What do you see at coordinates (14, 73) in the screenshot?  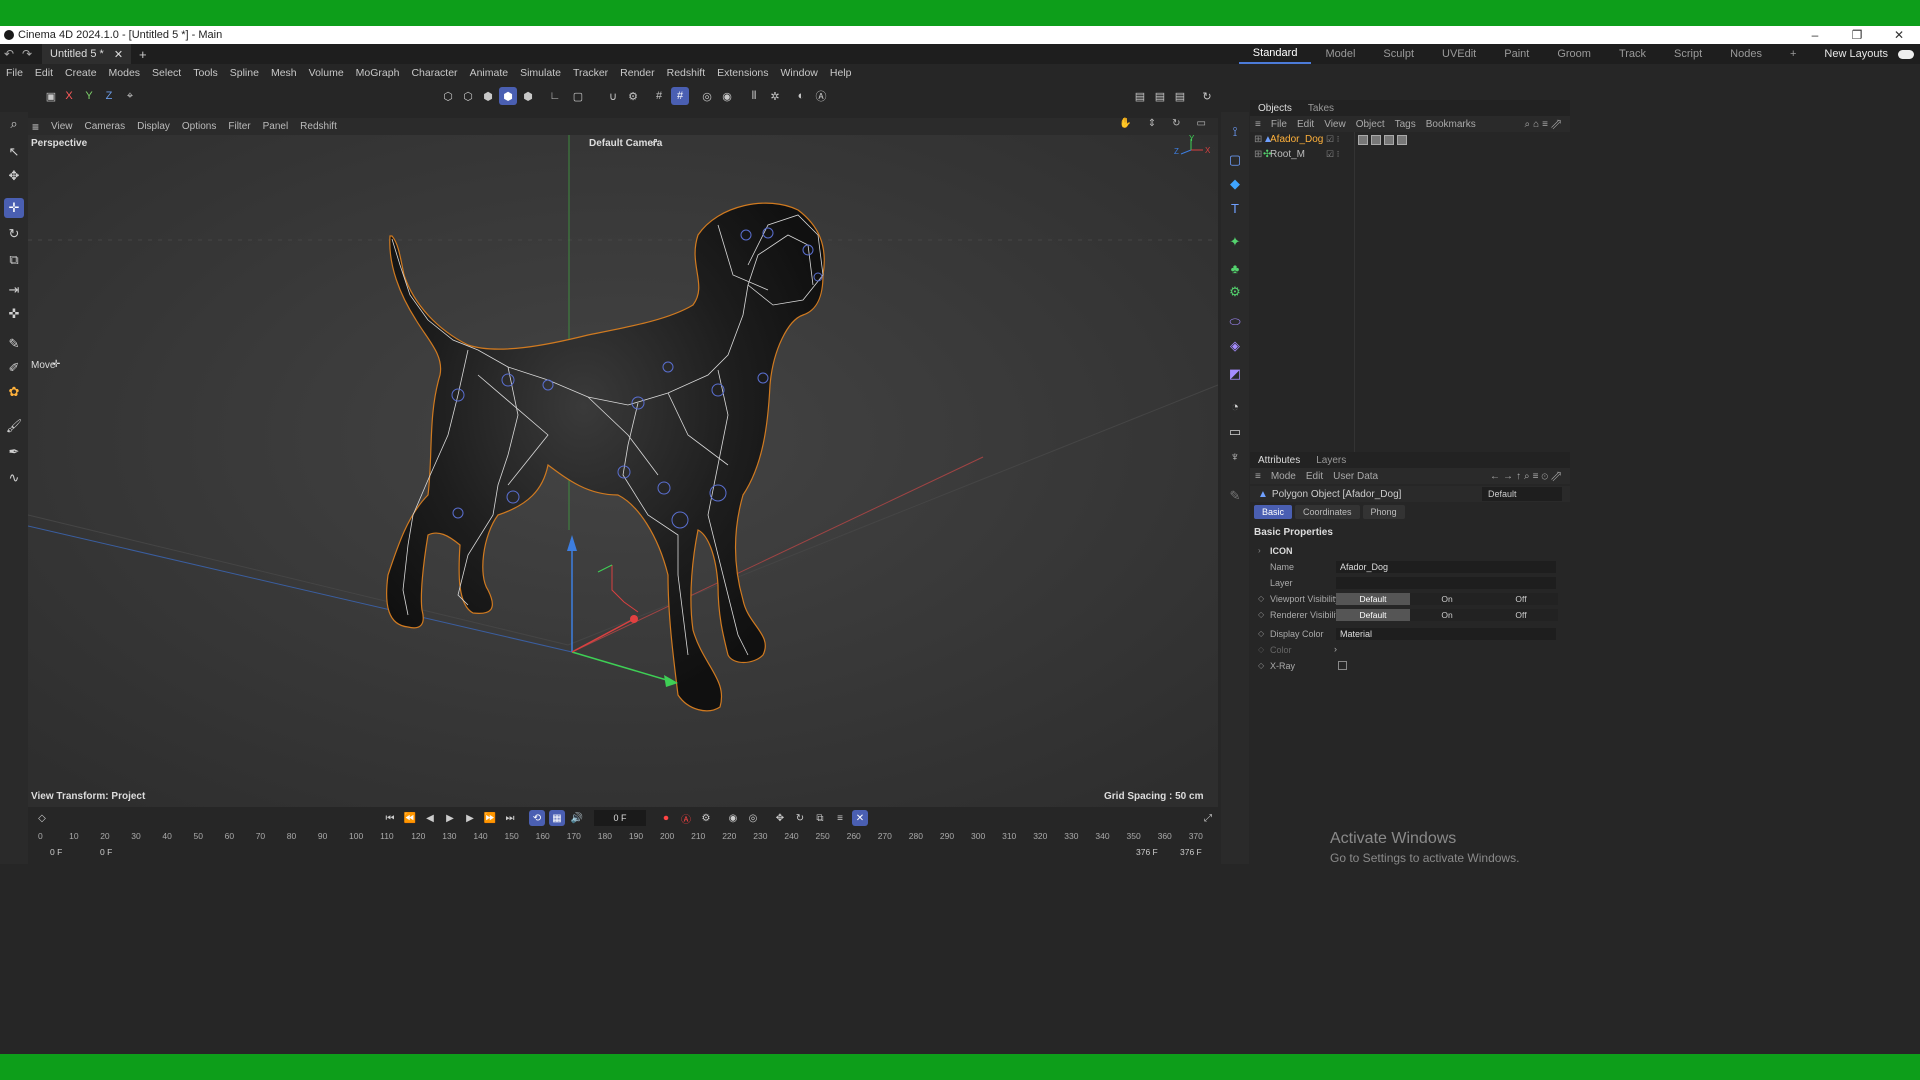 I see `menu-file: File` at bounding box center [14, 73].